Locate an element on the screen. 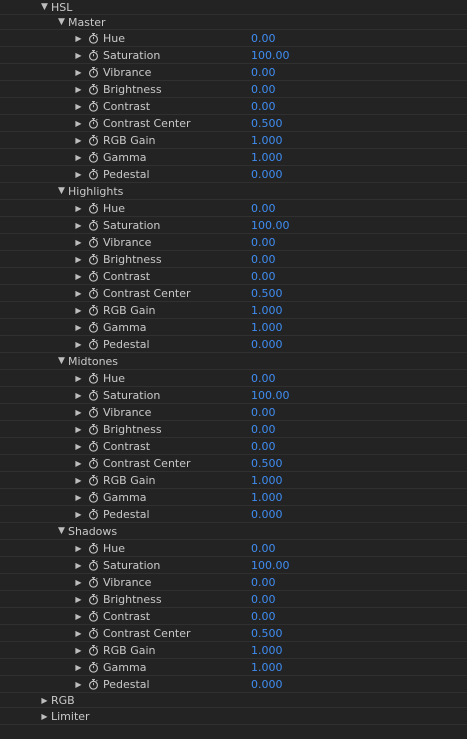  param-row-midtones-rgb-gain: ▶ RGB Gain 1.000 is located at coordinates (233, 480).